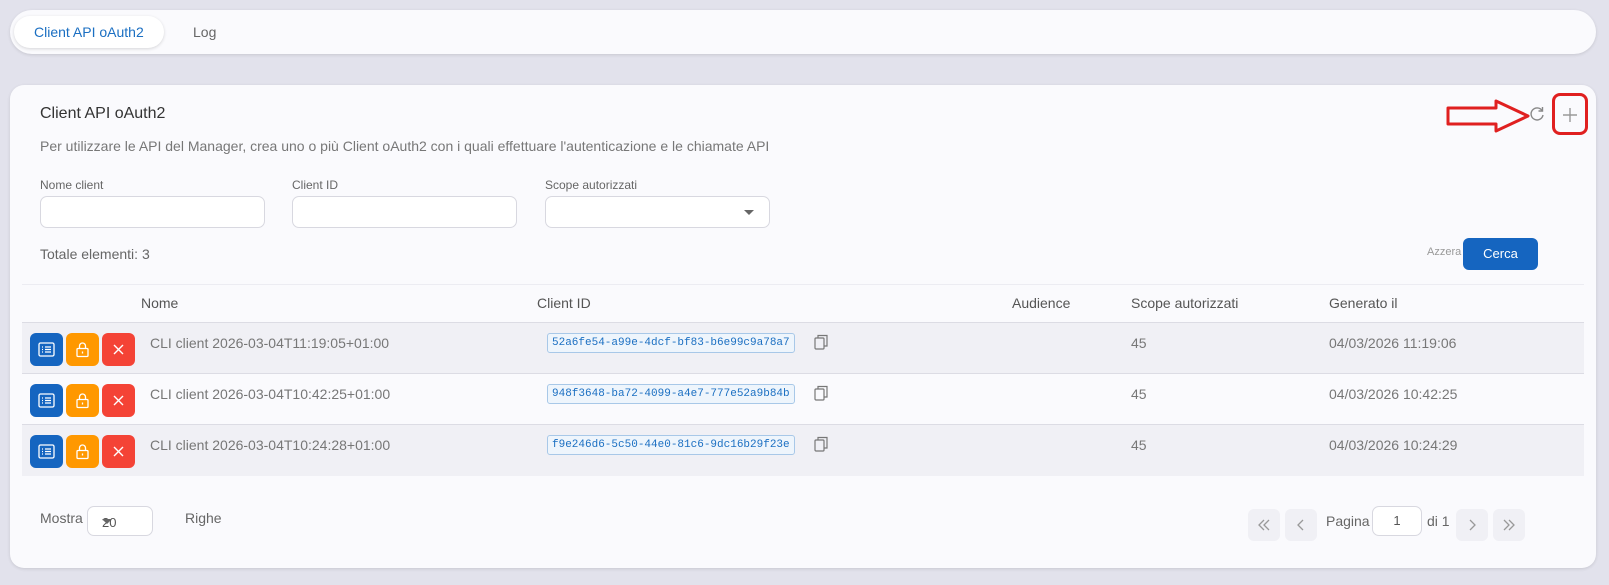 The image size is (1609, 585). I want to click on double-chevron-right-icon, so click(1509, 525).